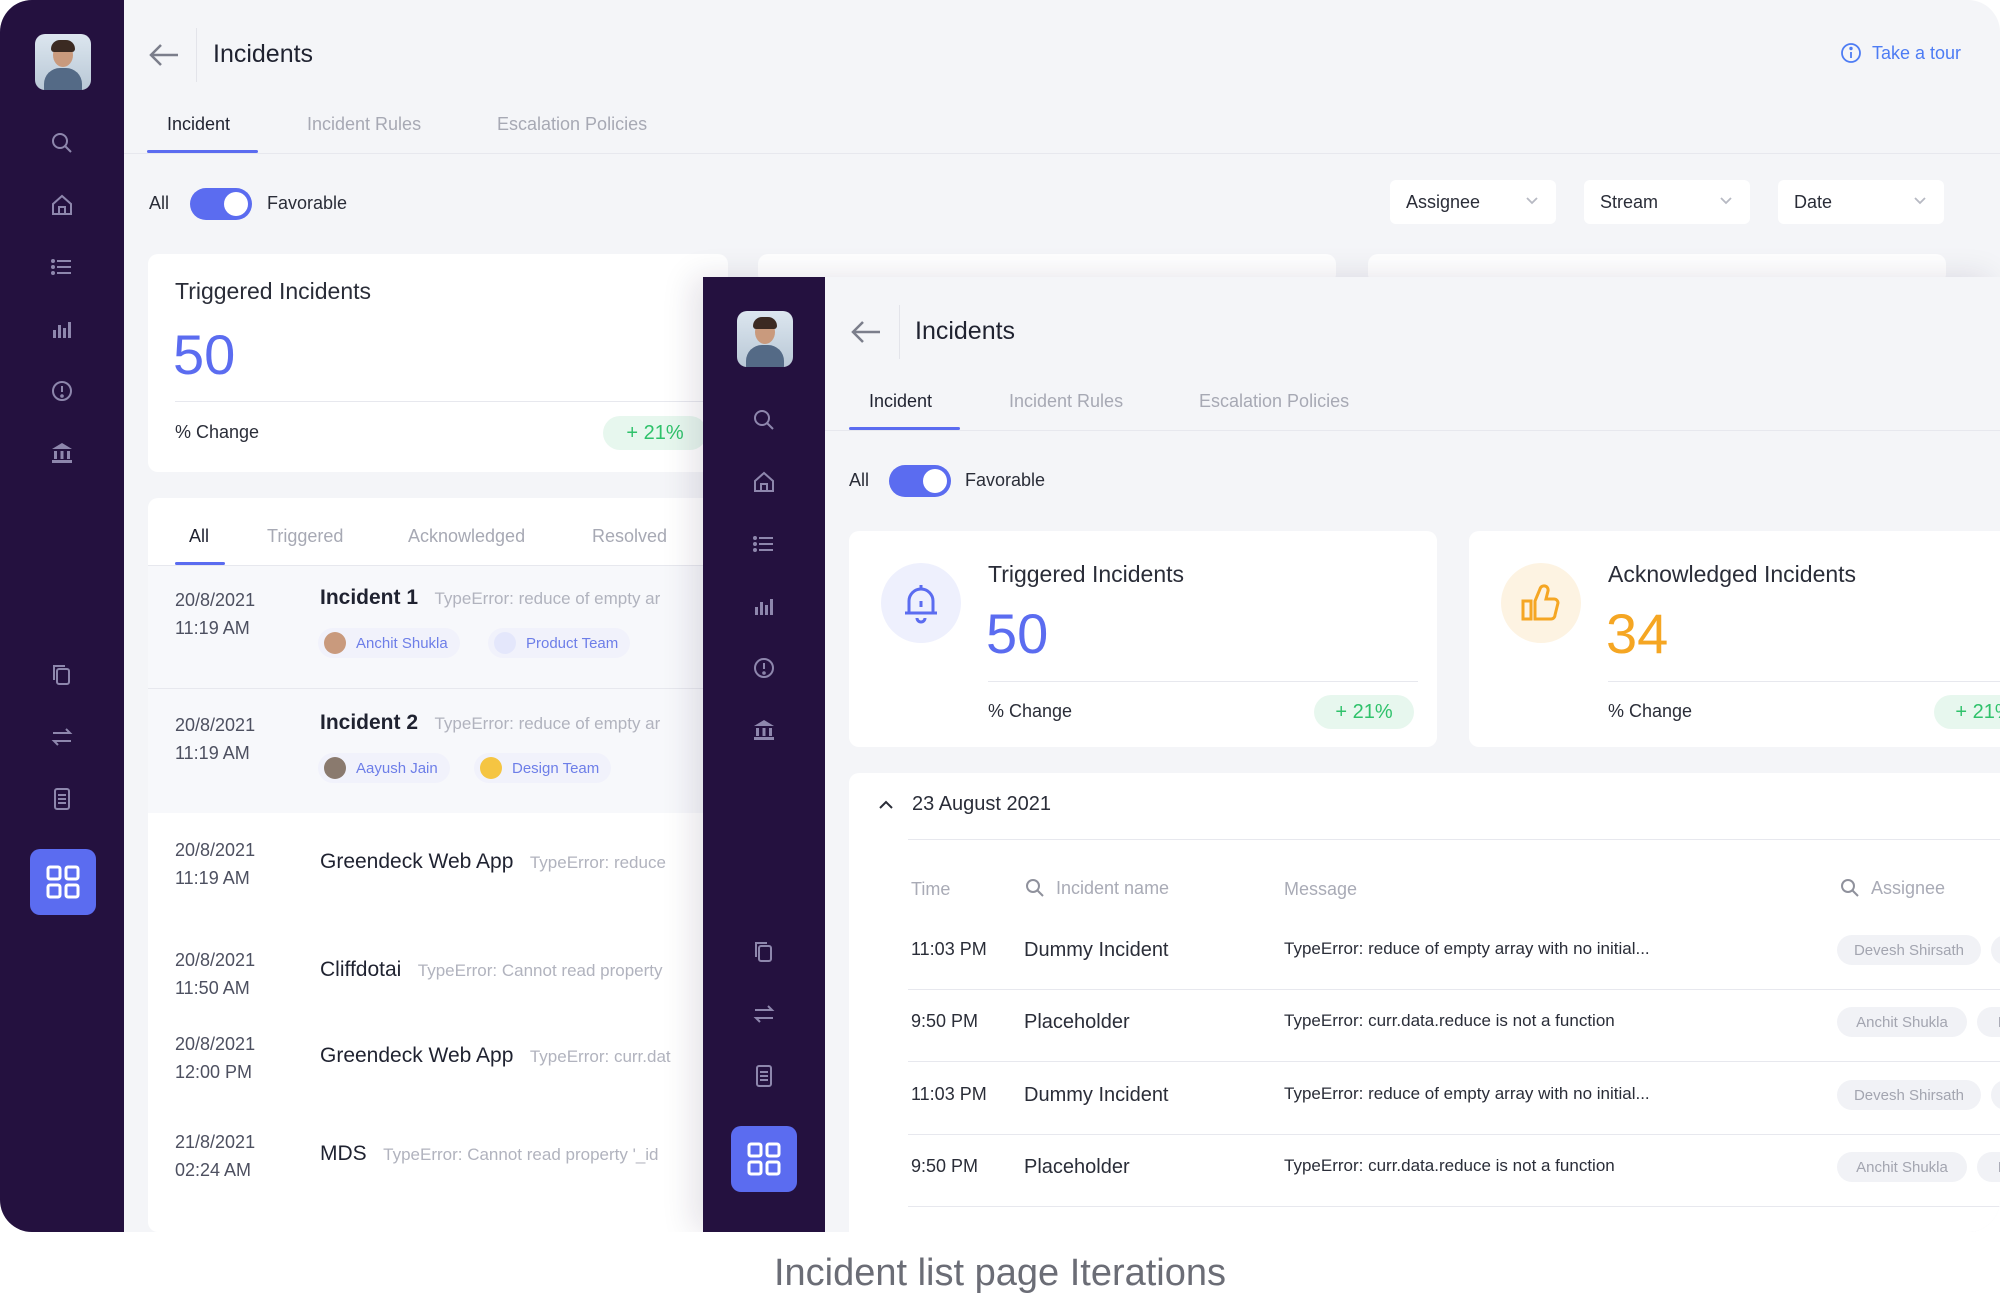 The height and width of the screenshot is (1304, 2000). Describe the element at coordinates (1321, 889) in the screenshot. I see `col-message: Message` at that location.